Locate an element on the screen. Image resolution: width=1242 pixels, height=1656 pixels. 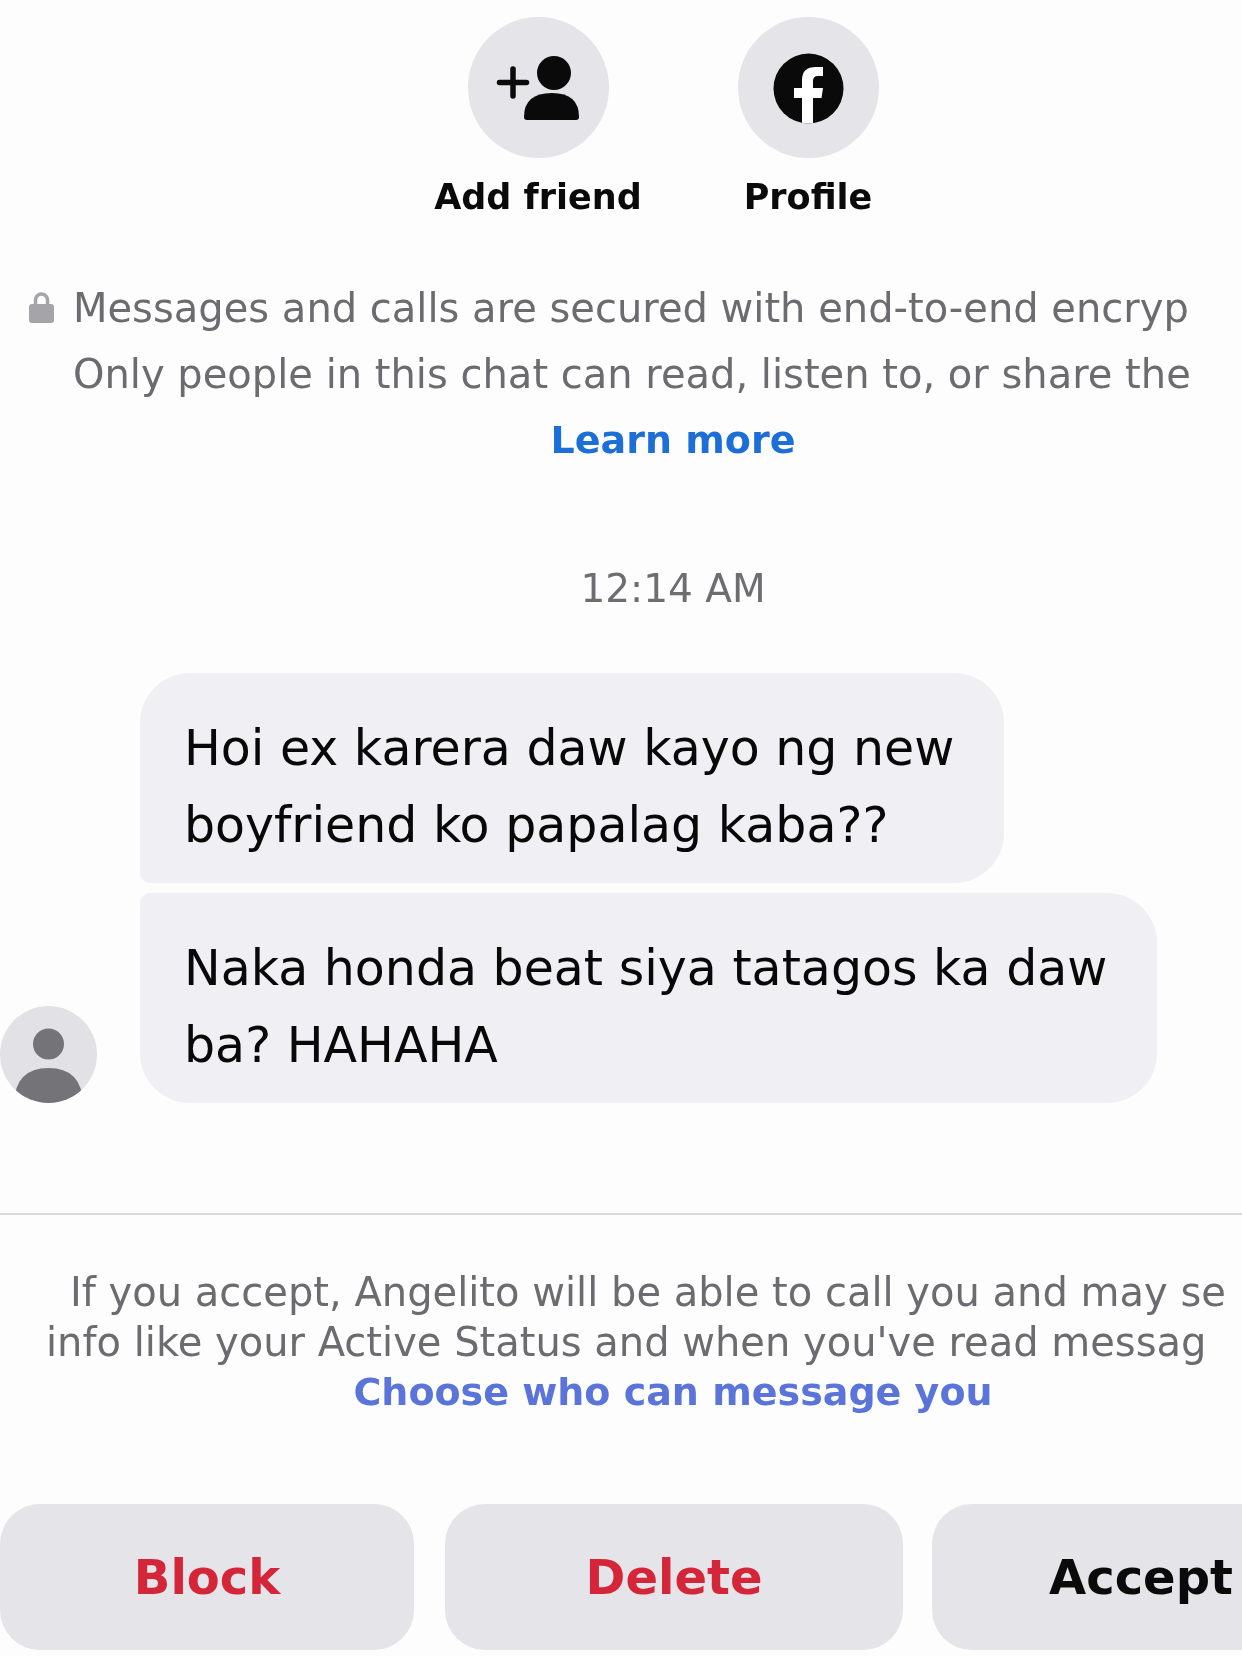
message-settings-link: Choose who can message you is located at coordinates (673, 1392).